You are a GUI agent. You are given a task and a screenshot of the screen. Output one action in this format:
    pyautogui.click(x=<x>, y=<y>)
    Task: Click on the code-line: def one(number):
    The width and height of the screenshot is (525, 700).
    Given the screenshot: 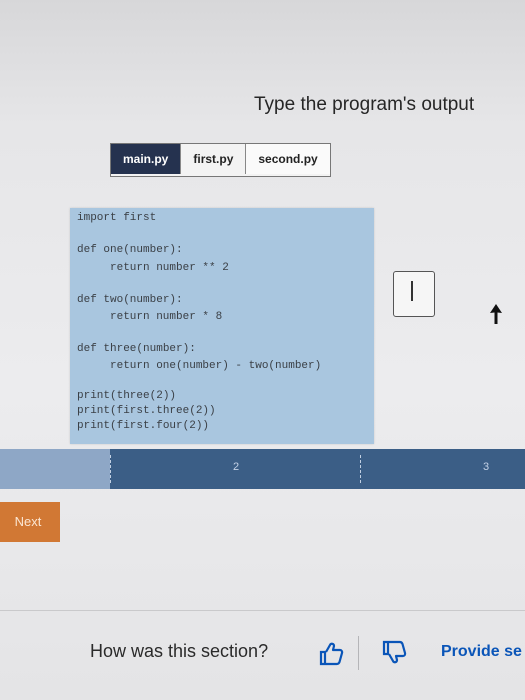 What is the action you would take?
    pyautogui.click(x=130, y=250)
    